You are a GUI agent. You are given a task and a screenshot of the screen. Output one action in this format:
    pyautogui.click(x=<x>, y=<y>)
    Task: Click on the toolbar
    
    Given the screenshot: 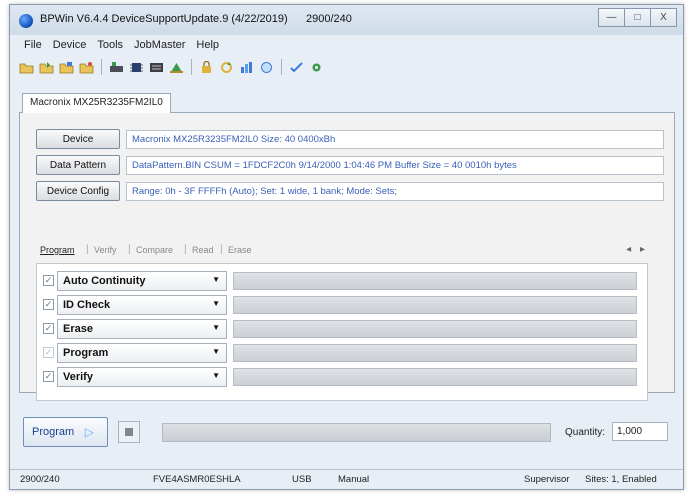 What is the action you would take?
    pyautogui.click(x=346, y=67)
    